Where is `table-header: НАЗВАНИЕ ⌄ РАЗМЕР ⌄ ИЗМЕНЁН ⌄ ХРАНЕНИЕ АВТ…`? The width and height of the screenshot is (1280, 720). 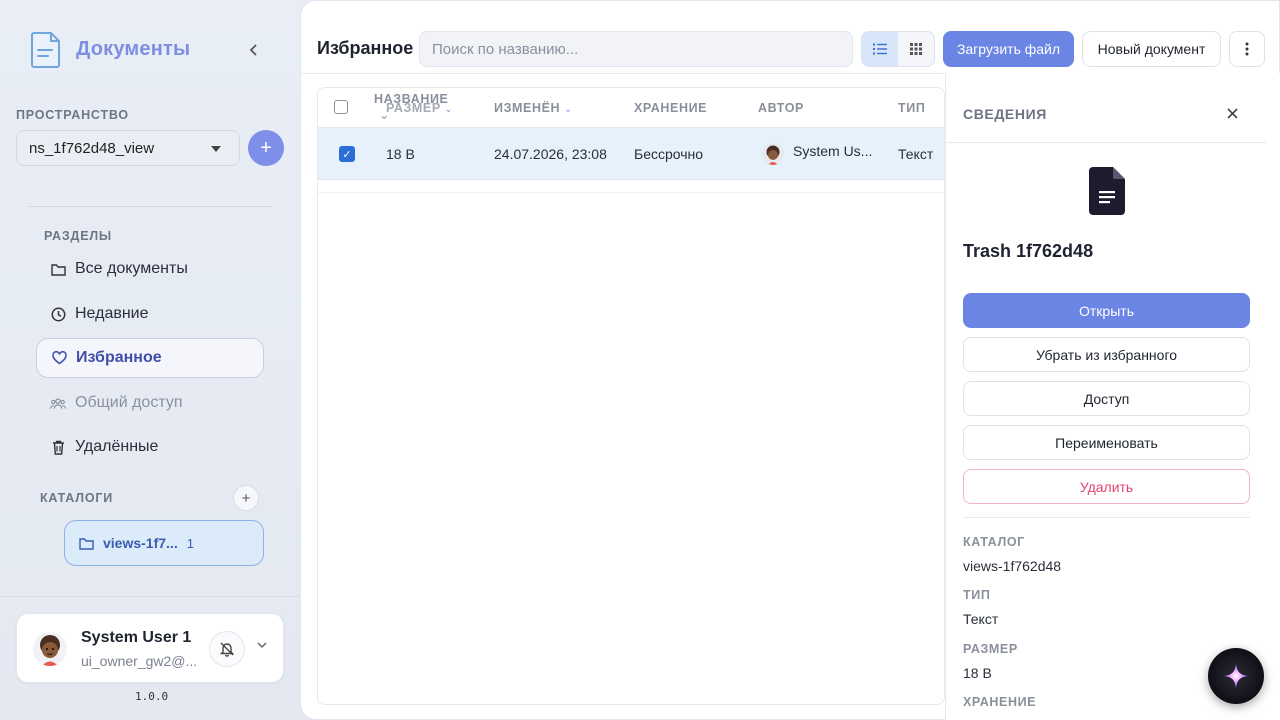
table-header: НАЗВАНИЕ ⌄ РАЗМЕР ⌄ ИЗМЕНЁН ⌄ ХРАНЕНИЕ АВТ… is located at coordinates (631, 108).